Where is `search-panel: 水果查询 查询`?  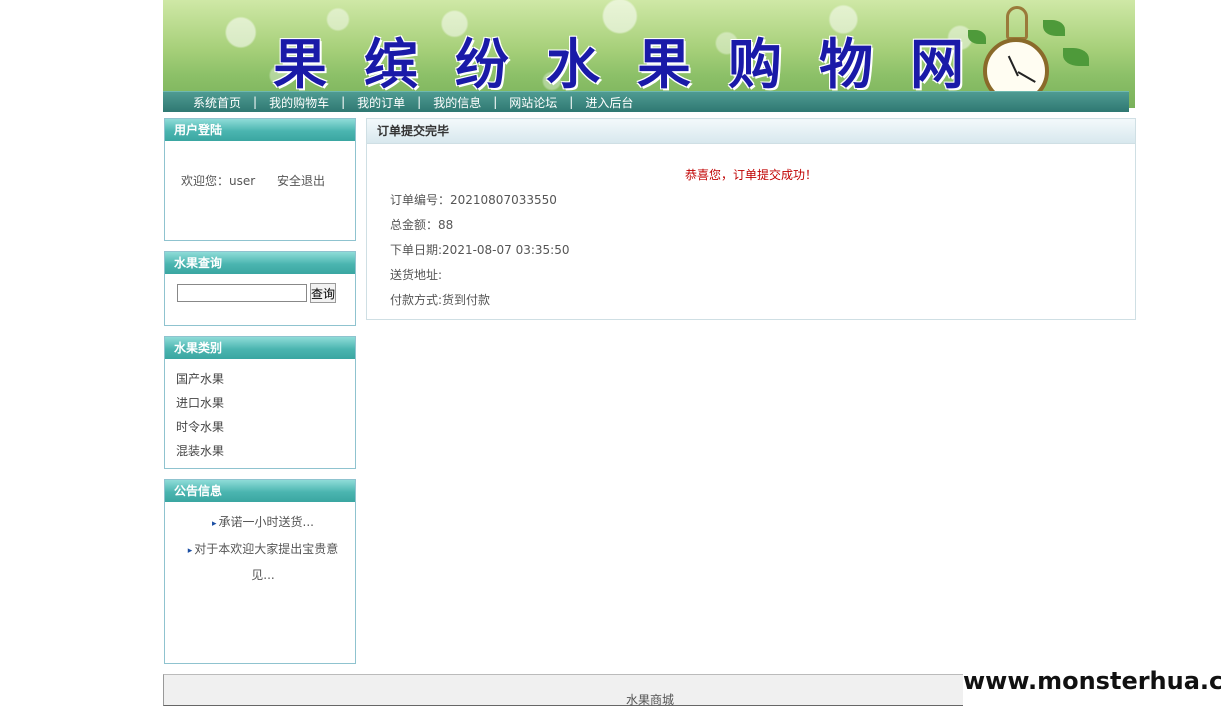
search-panel: 水果查询 查询 is located at coordinates (260, 288).